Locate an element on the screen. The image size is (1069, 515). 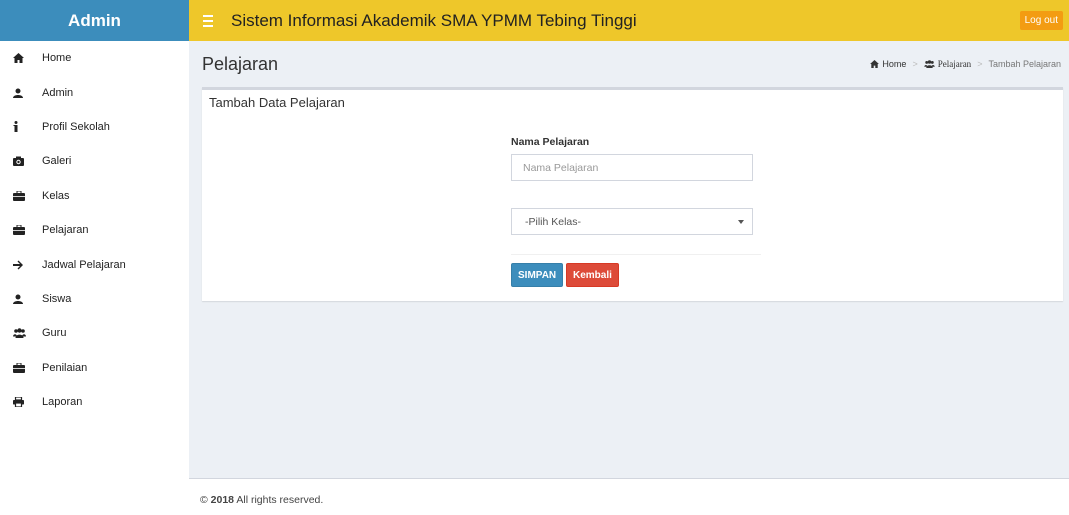
footer-text: All rights reserved. is located at coordinates (280, 500).